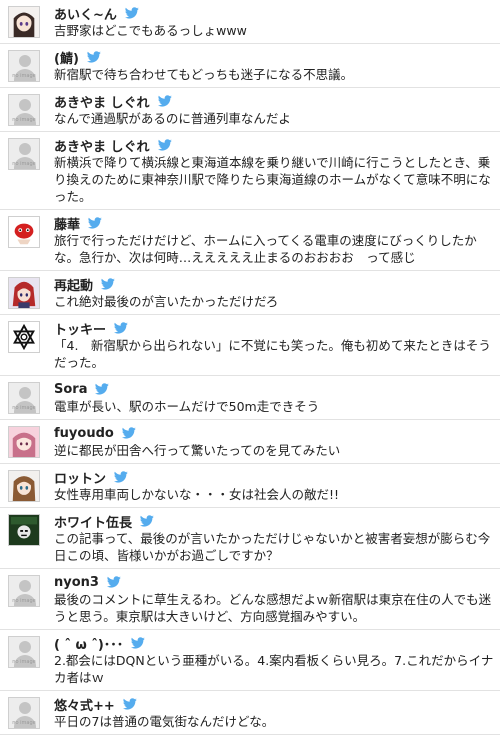 The width and height of the screenshot is (500, 735). What do you see at coordinates (197, 450) in the screenshot?
I see `tweet-text: 逆に都民が田舎へ行って驚いたってのを見てみたい` at bounding box center [197, 450].